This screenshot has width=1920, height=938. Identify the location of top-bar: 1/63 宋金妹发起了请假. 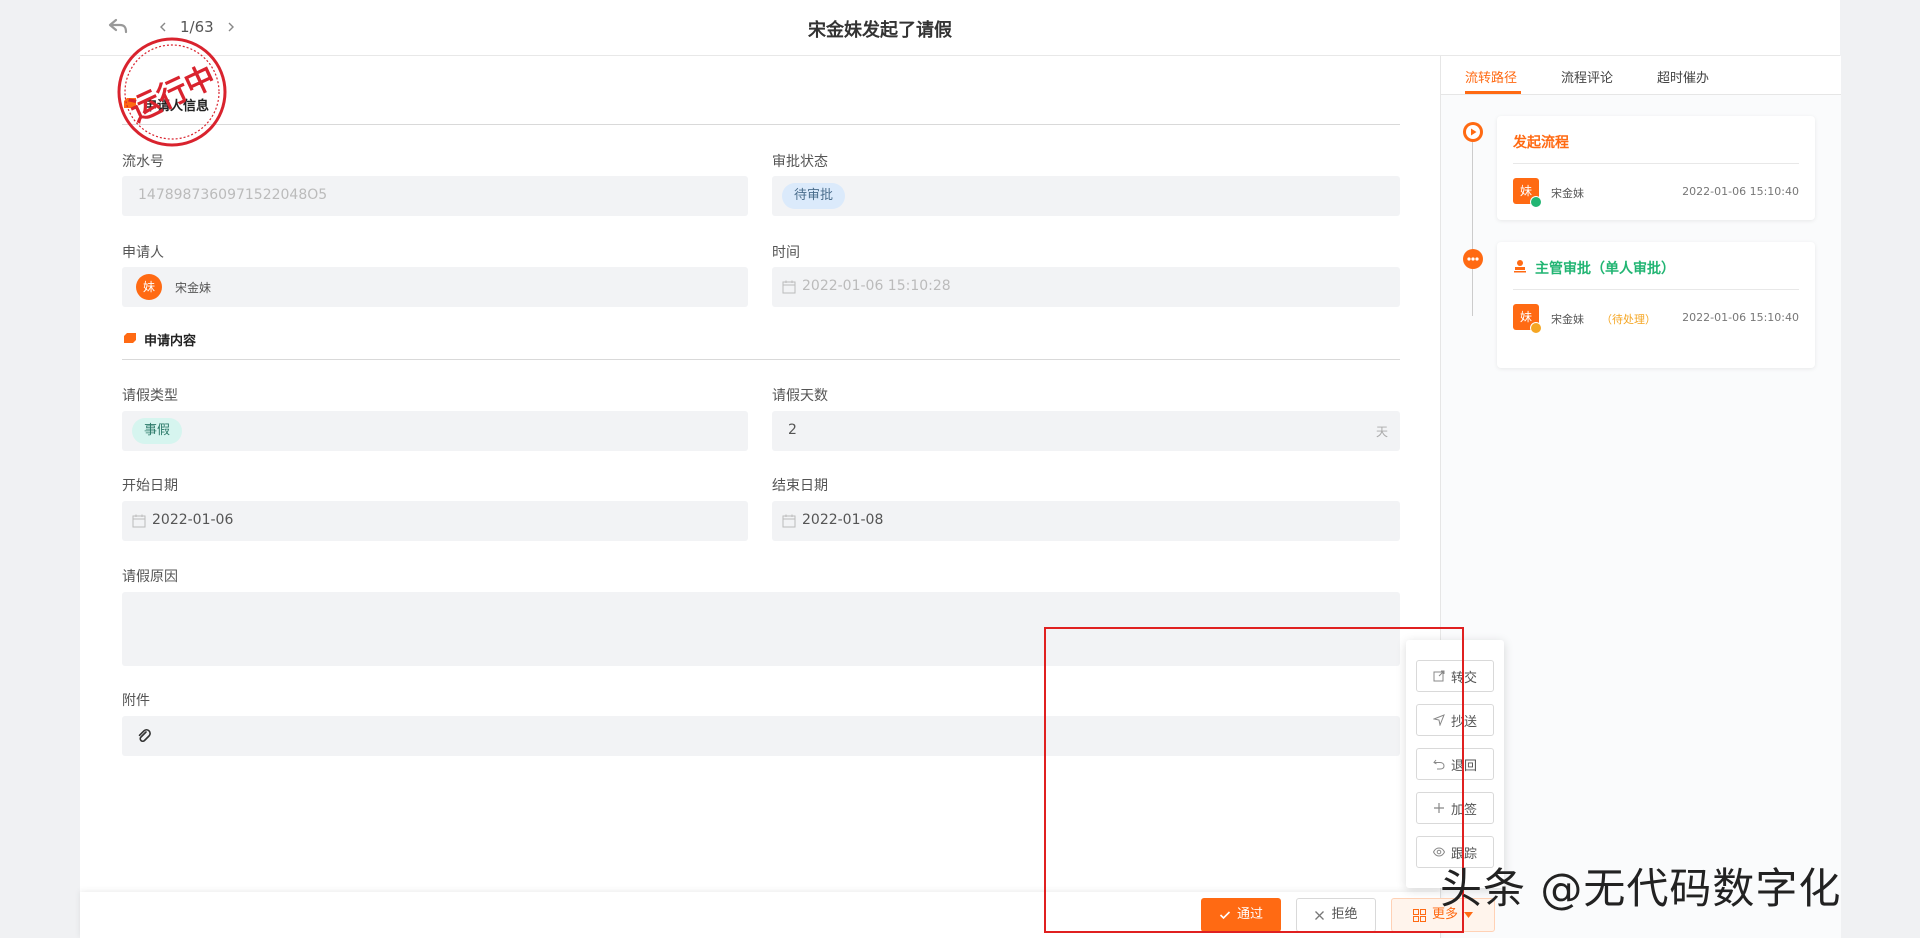
(960, 28).